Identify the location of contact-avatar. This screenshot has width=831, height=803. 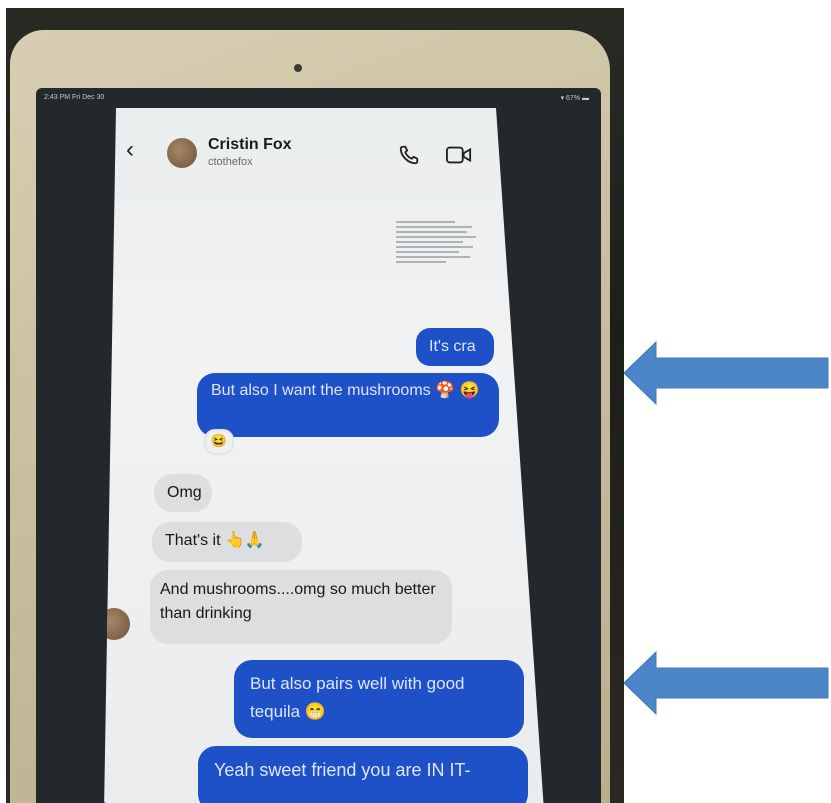
(182, 153).